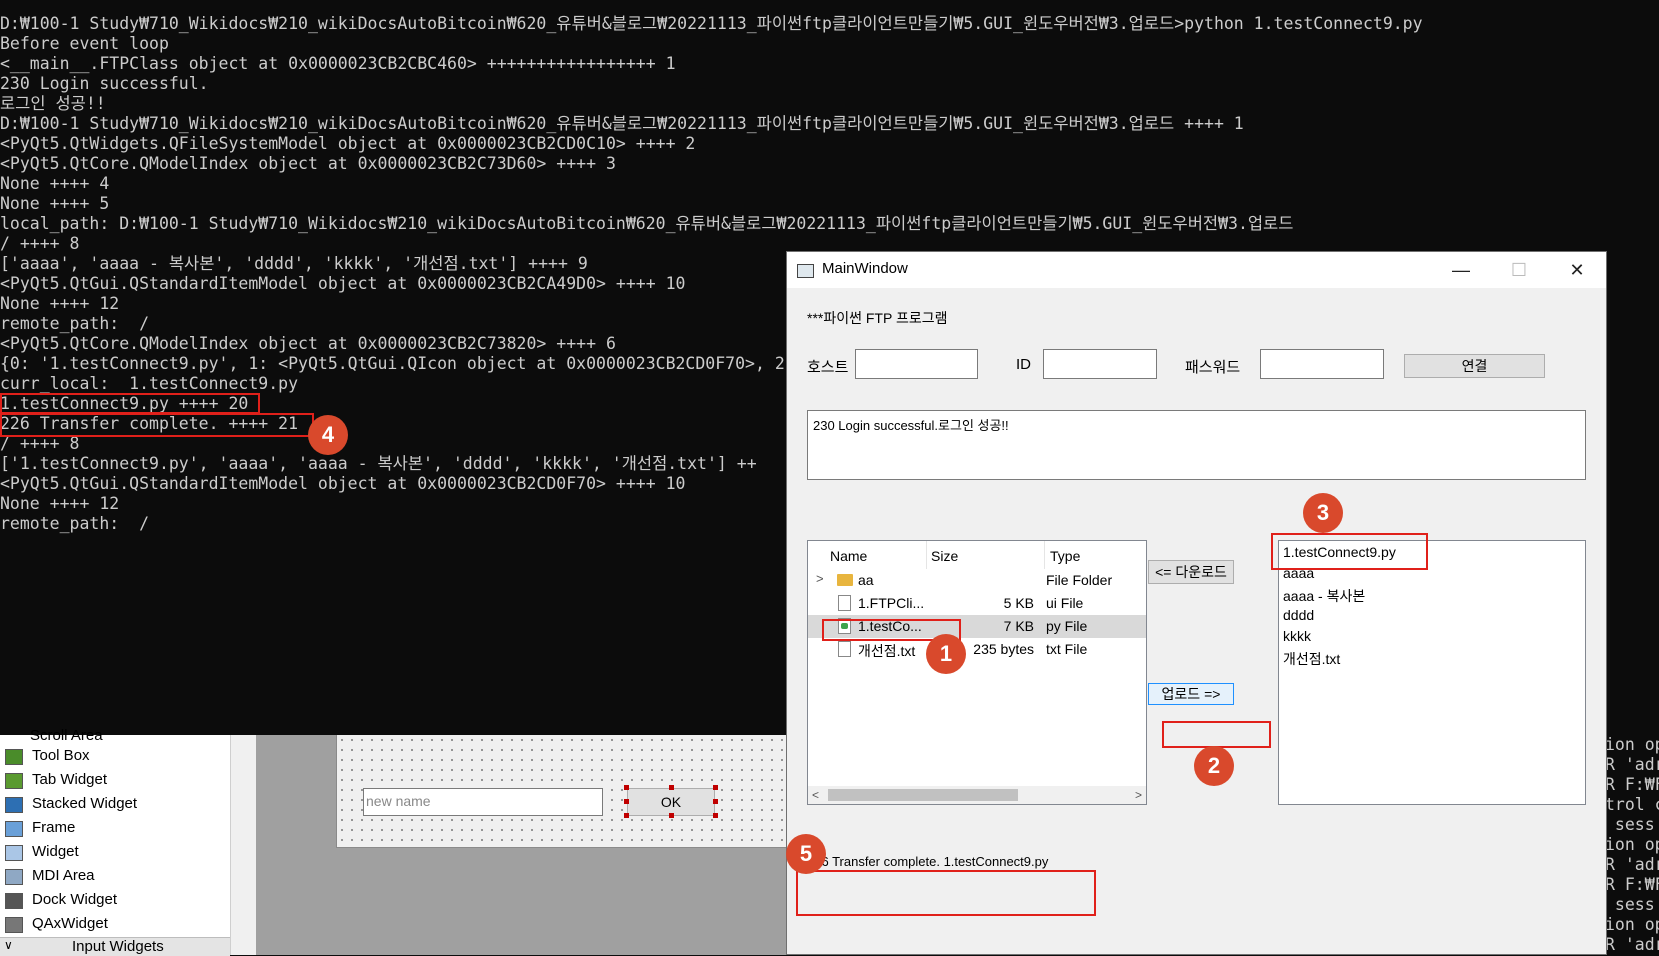 Image resolution: width=1659 pixels, height=956 pixels. I want to click on password-input, so click(1322, 364).